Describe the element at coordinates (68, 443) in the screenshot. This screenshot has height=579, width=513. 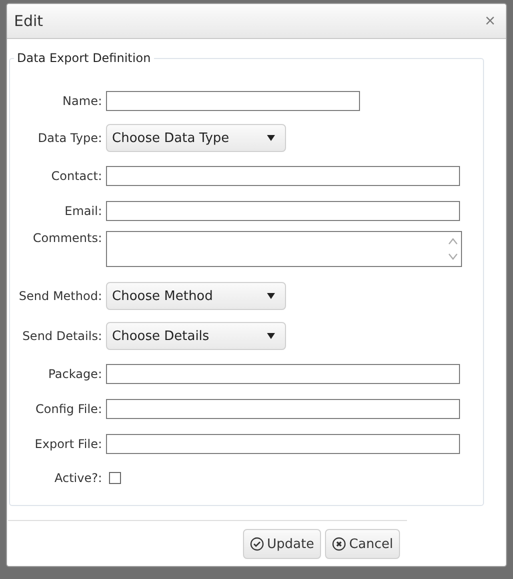
I see `field-label: Export File:` at that location.